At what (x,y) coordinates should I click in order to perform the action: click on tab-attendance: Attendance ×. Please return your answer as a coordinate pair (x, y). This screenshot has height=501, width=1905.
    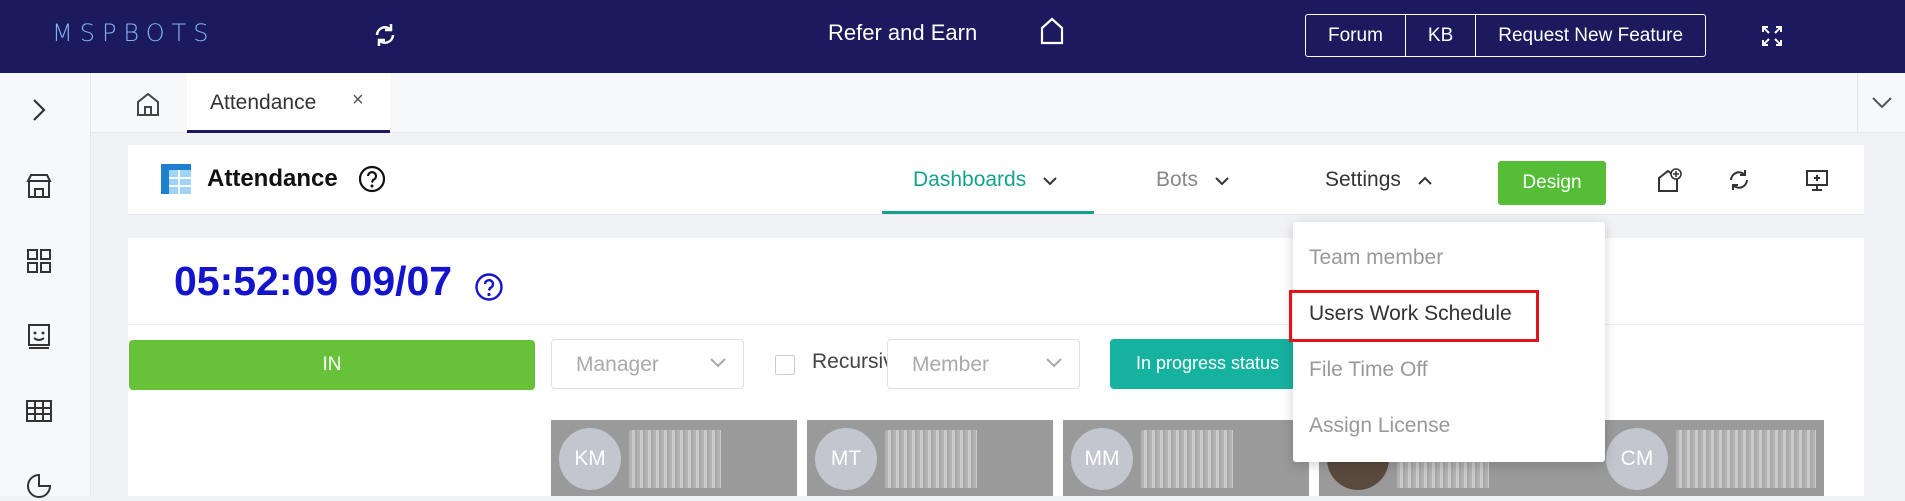
    Looking at the image, I should click on (288, 103).